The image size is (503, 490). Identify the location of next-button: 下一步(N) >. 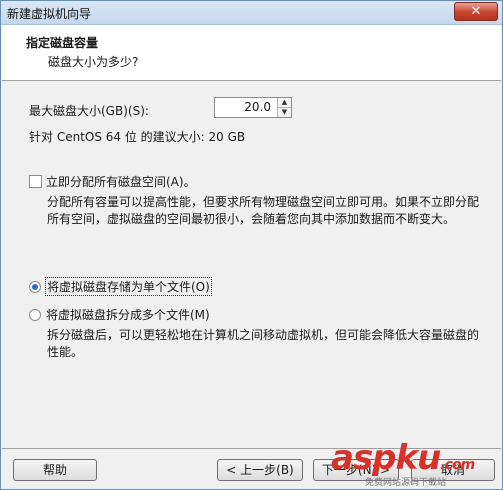
(356, 470).